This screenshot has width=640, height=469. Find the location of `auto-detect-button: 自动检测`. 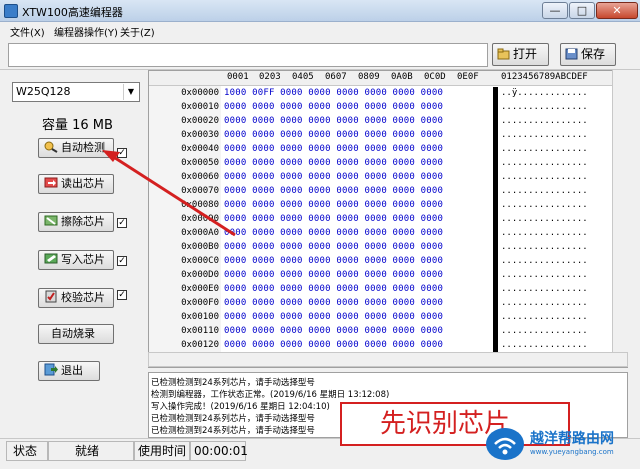

auto-detect-button: 自动检测 is located at coordinates (76, 148).